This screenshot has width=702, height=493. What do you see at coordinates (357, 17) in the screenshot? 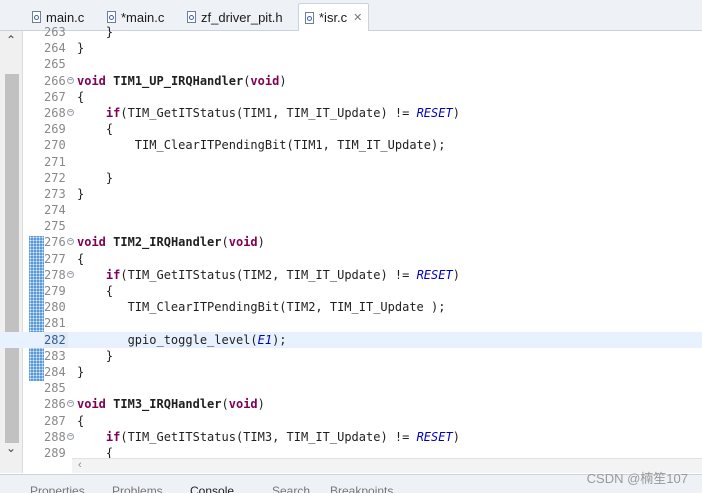
I see `close-icon: ✕` at bounding box center [357, 17].